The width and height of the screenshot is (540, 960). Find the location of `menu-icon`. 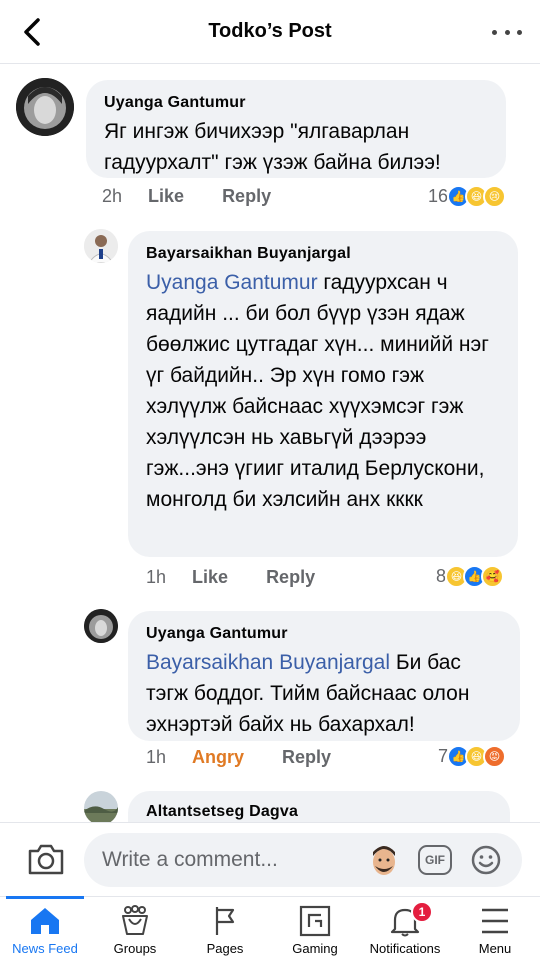

menu-icon is located at coordinates (495, 921).